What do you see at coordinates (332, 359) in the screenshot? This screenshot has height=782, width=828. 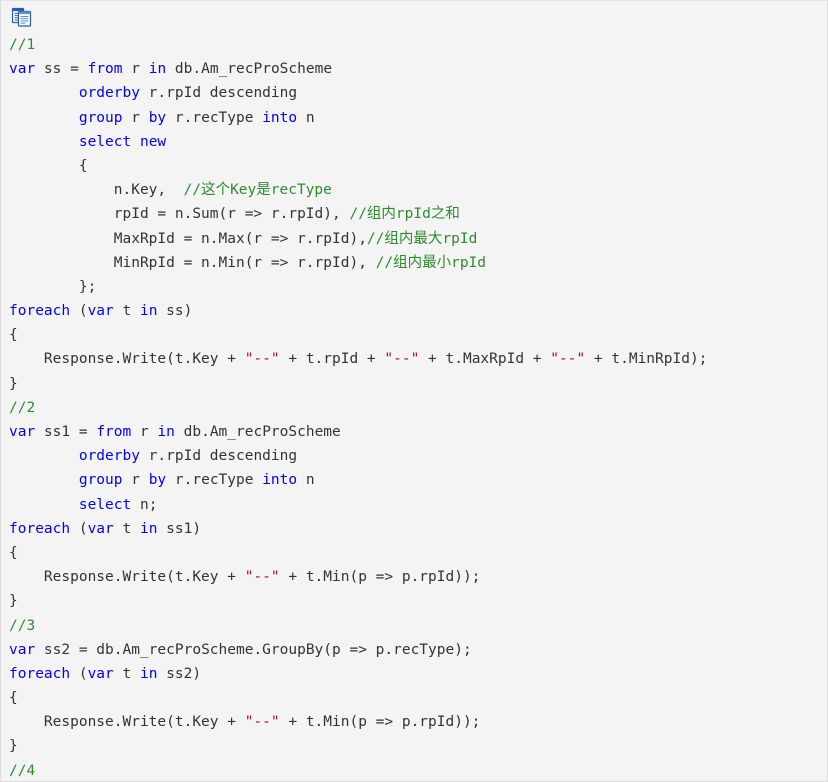 I see `code-token-pl: + t.rpId +` at bounding box center [332, 359].